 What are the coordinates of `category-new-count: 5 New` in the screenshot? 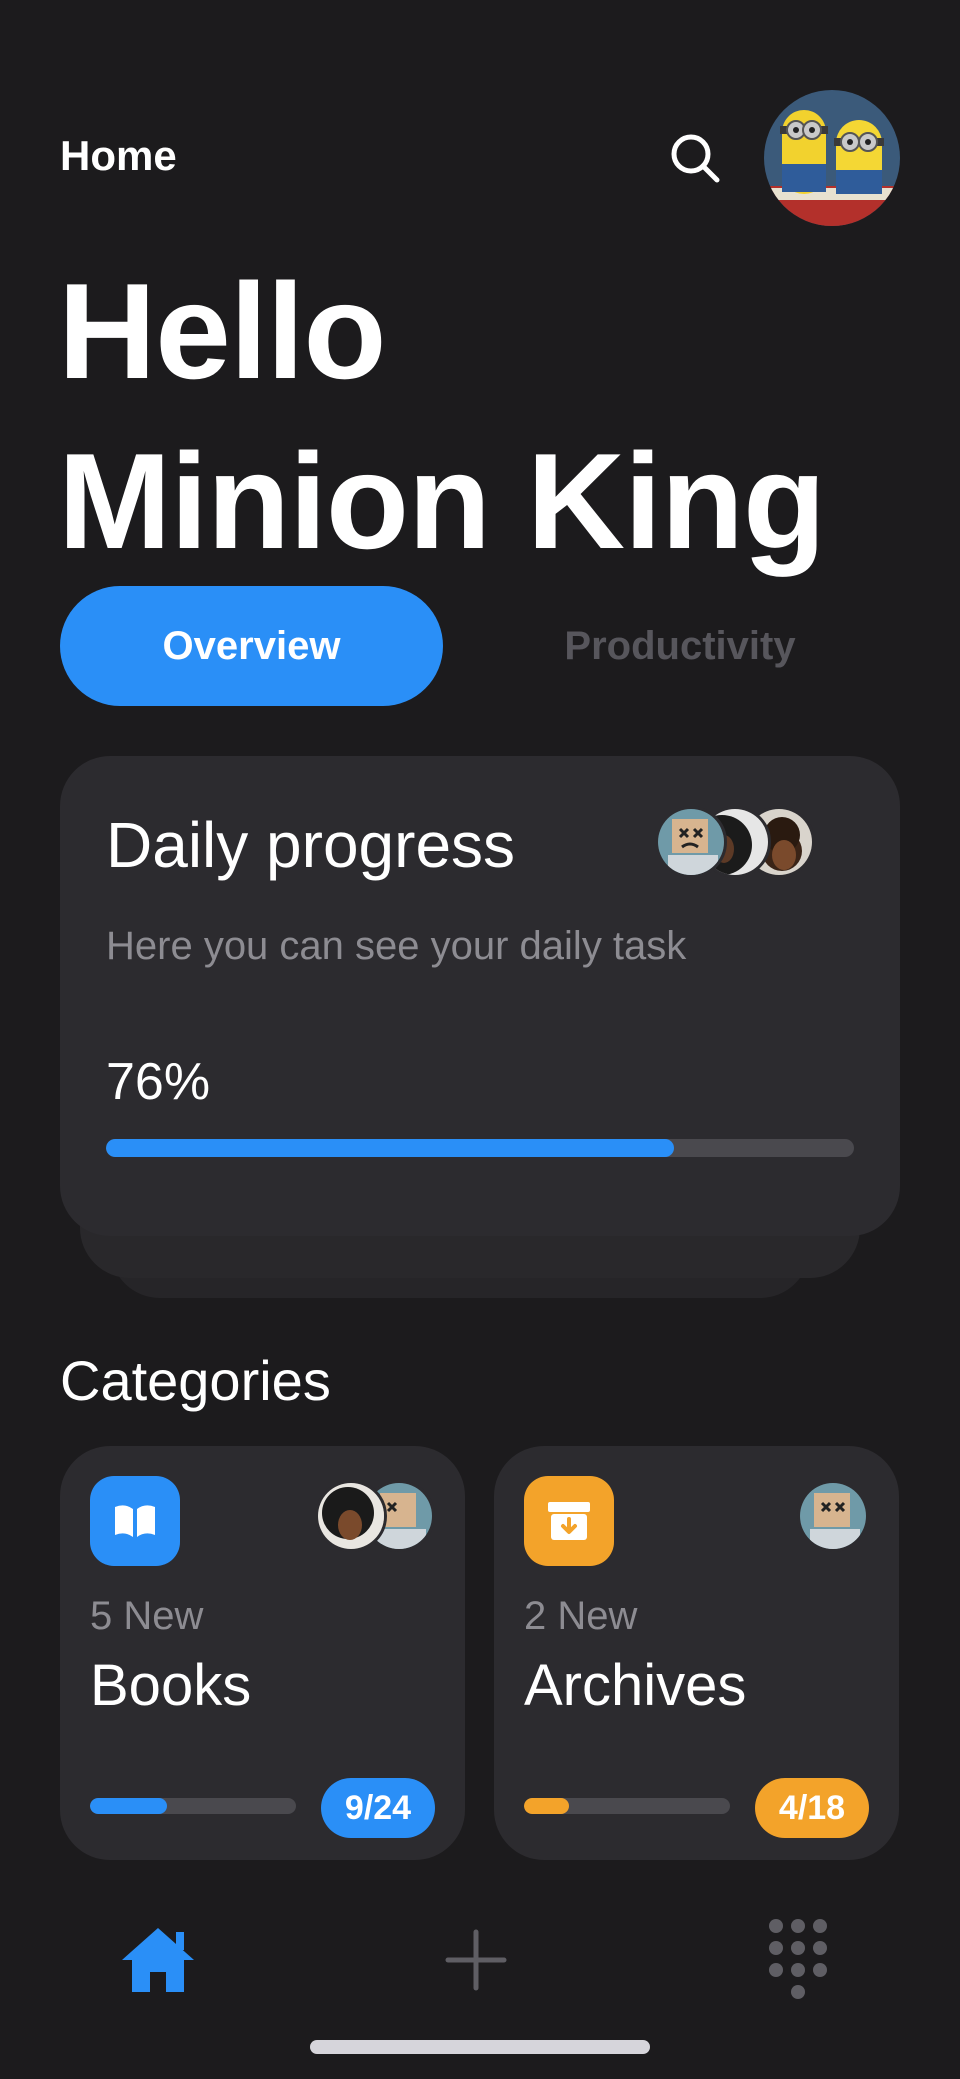 It's located at (147, 1616).